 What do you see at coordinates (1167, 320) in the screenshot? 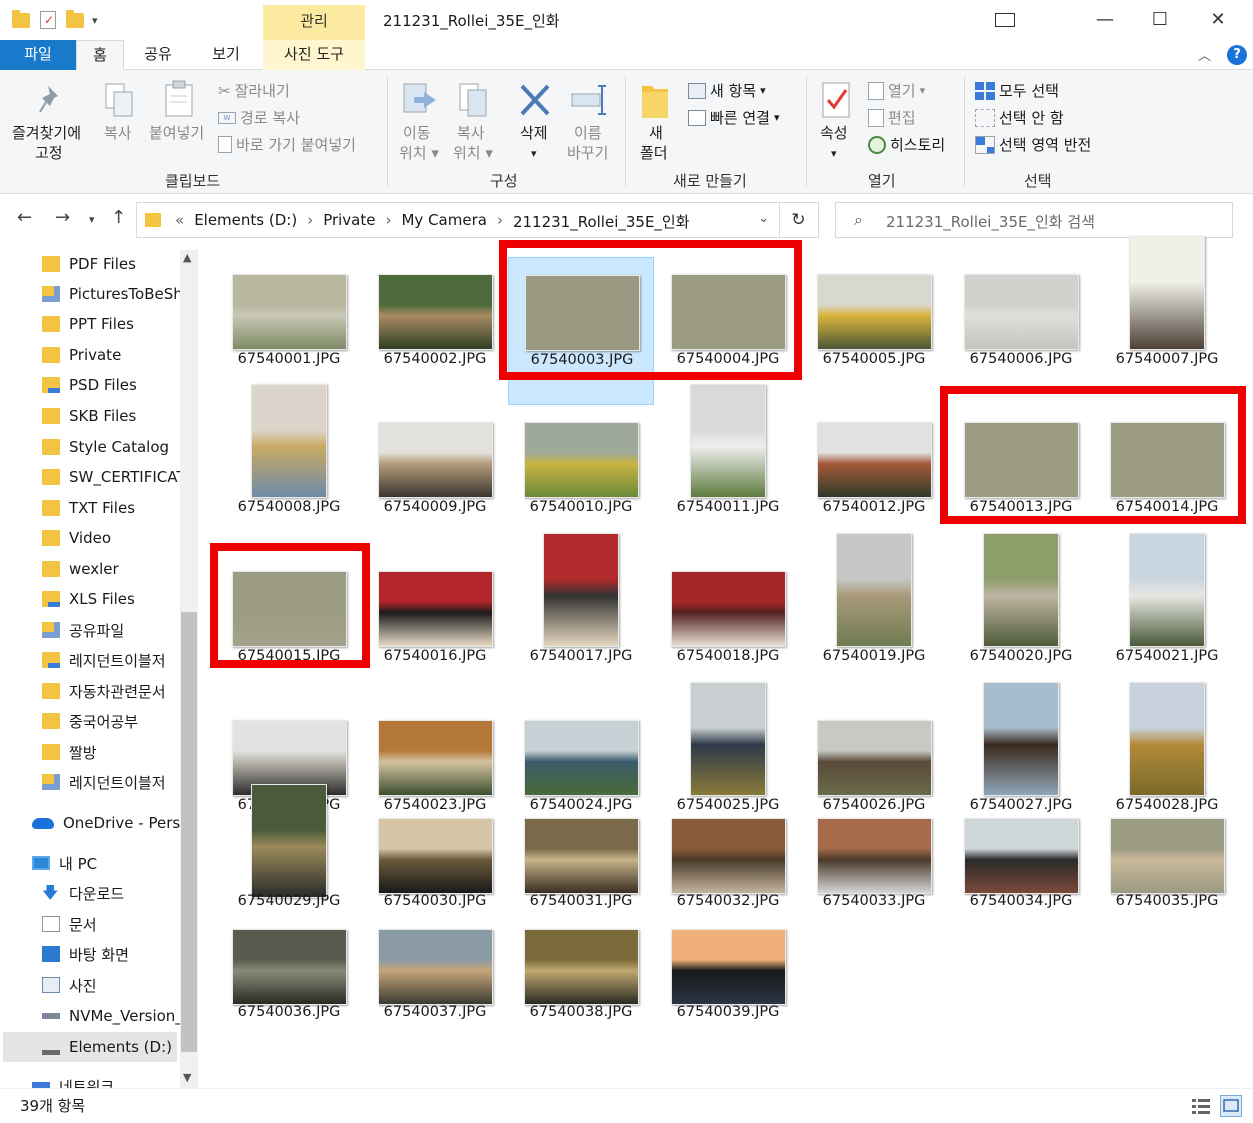
I see `file-tile: 67540007.JPG` at bounding box center [1167, 320].